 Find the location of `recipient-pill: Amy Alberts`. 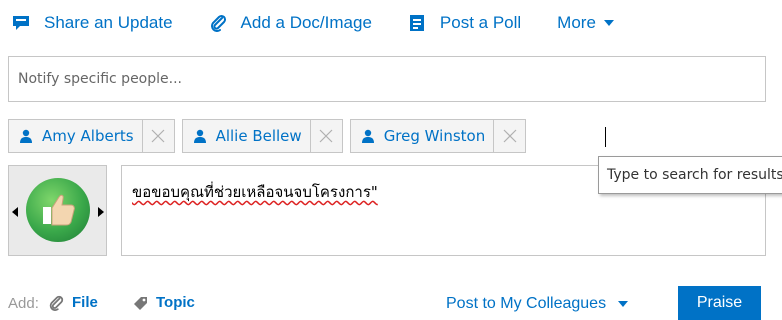

recipient-pill: Amy Alberts is located at coordinates (91, 136).